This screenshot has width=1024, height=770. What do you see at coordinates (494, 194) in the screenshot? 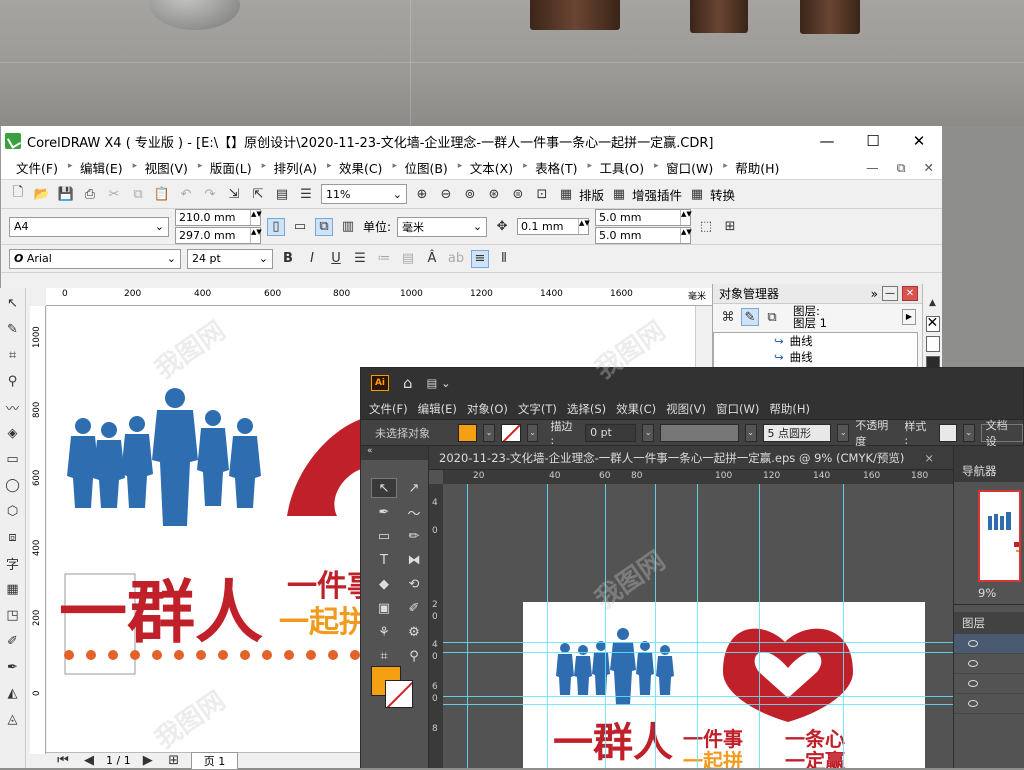
I see `zoom-all-icon: ⊛` at bounding box center [494, 194].